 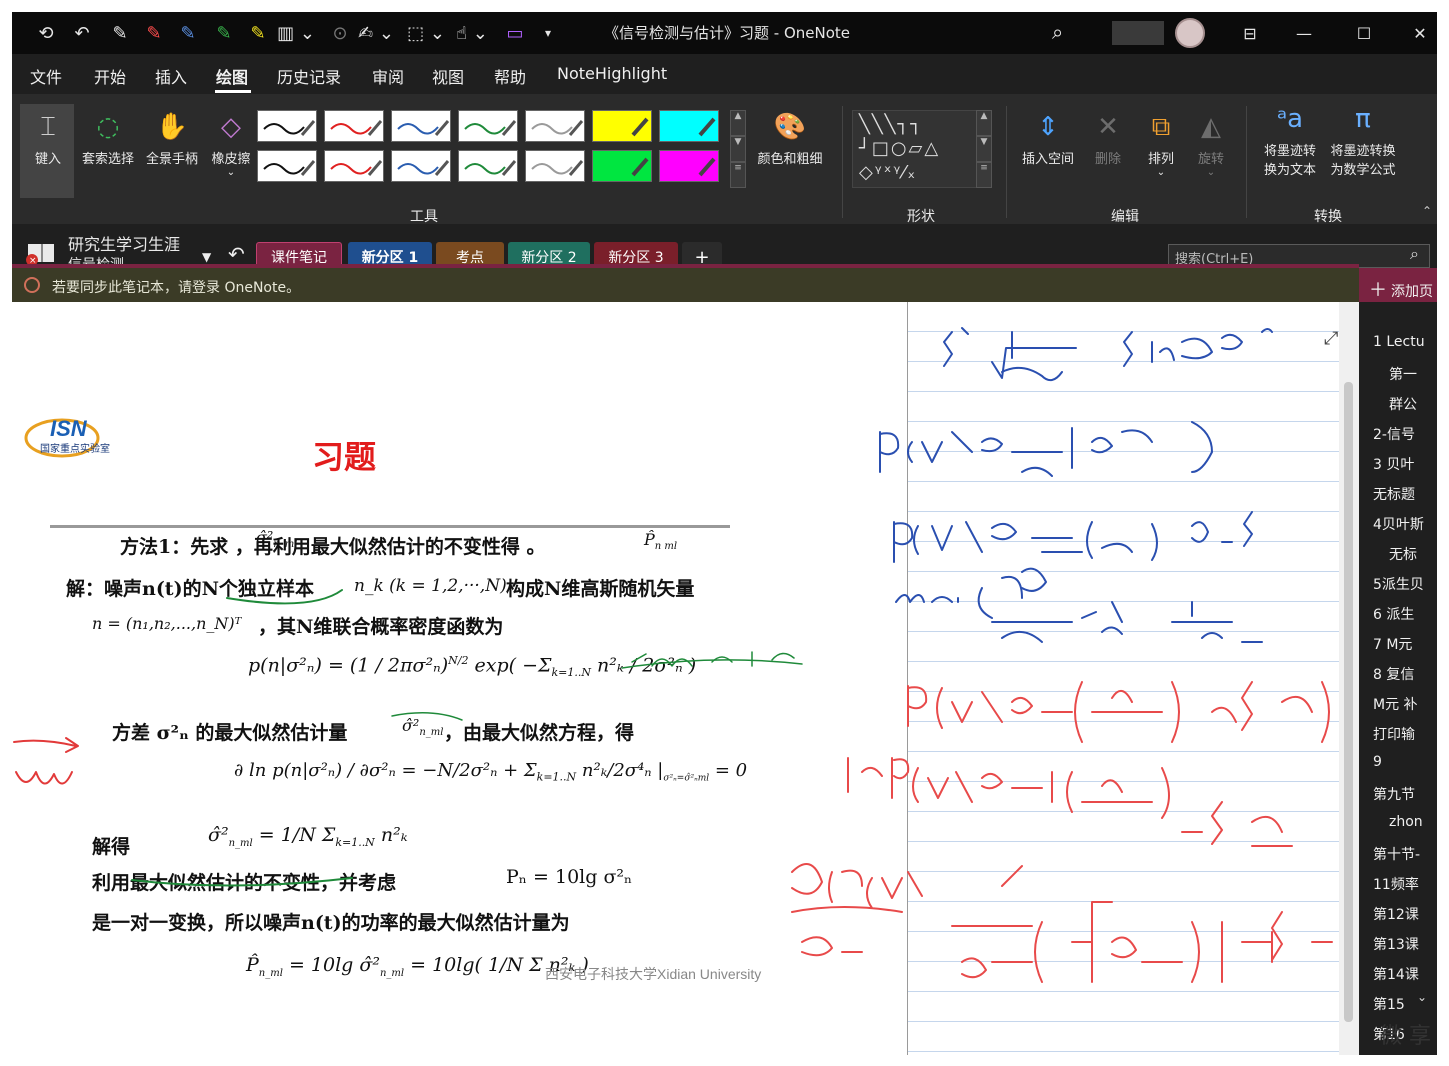 What do you see at coordinates (1405, 434) in the screenshot?
I see `page-item: 2-信号` at bounding box center [1405, 434].